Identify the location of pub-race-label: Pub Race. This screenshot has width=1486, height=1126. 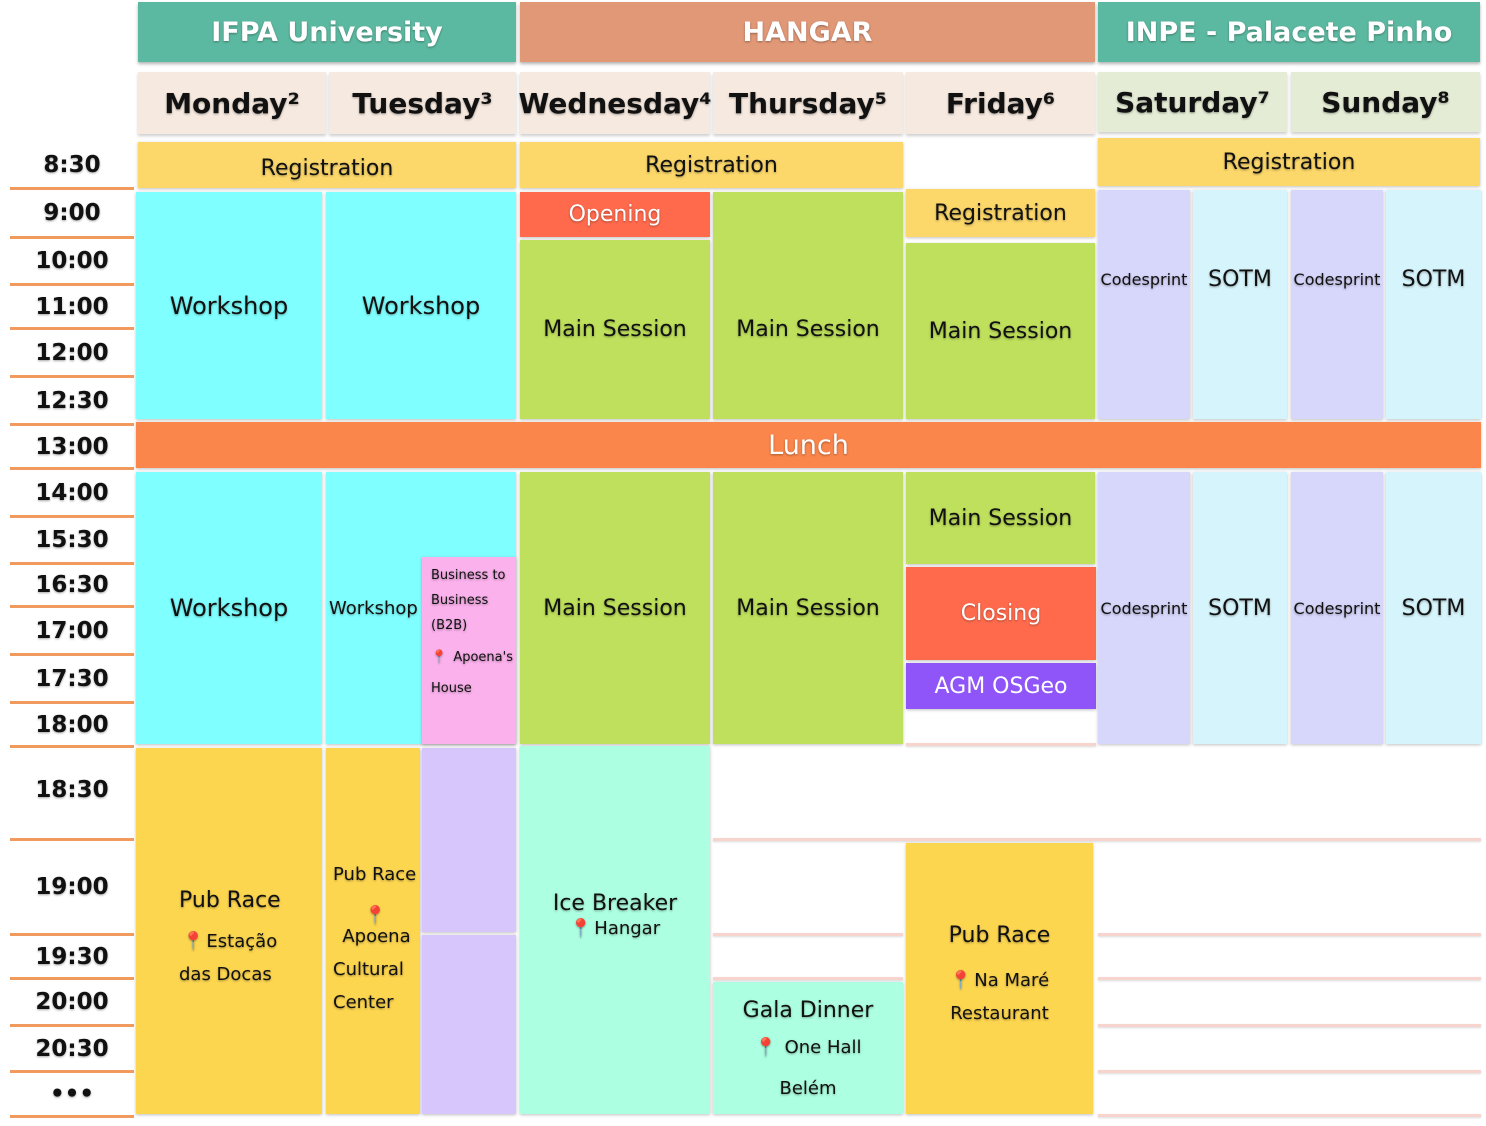
(375, 874).